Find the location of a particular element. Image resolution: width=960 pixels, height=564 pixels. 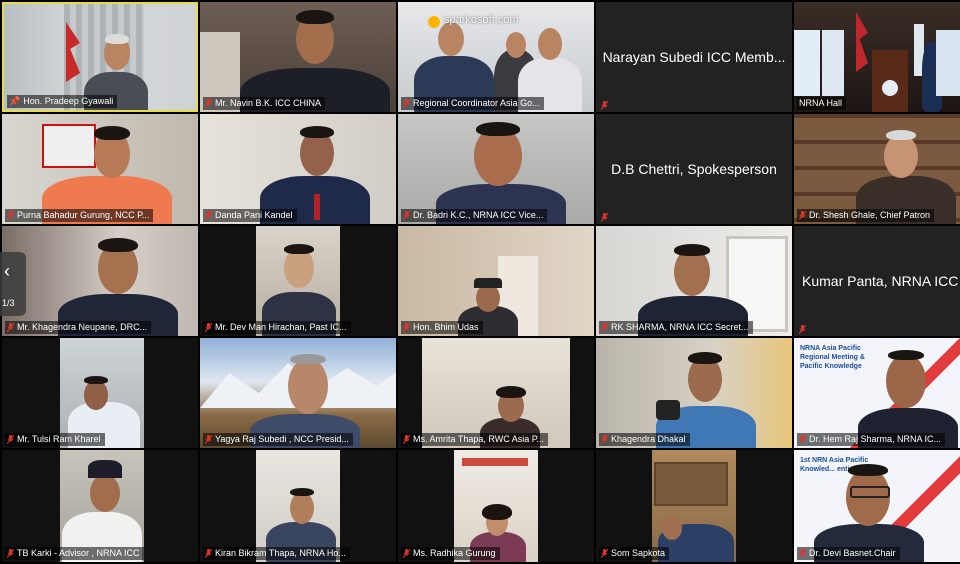

video-tile: Ms. Radhika Gurung is located at coordinates (496, 506).